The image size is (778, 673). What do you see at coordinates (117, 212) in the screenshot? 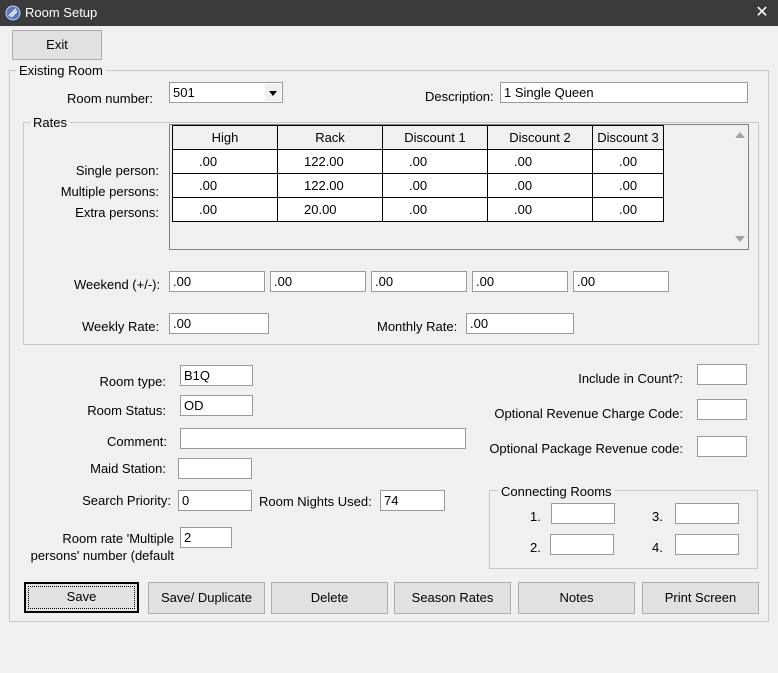
I see `extra-persons-label: Extra persons:` at bounding box center [117, 212].